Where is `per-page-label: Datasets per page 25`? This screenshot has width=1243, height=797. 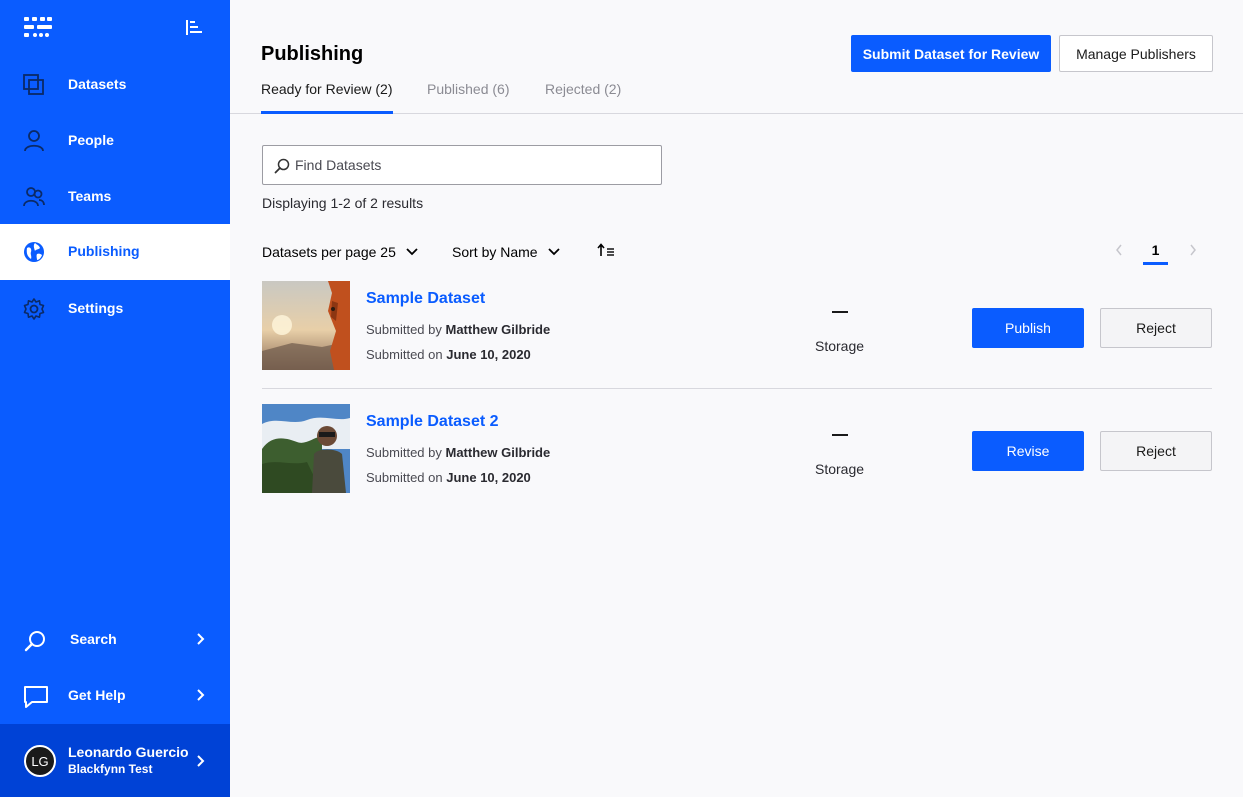
per-page-label: Datasets per page 25 is located at coordinates (329, 252).